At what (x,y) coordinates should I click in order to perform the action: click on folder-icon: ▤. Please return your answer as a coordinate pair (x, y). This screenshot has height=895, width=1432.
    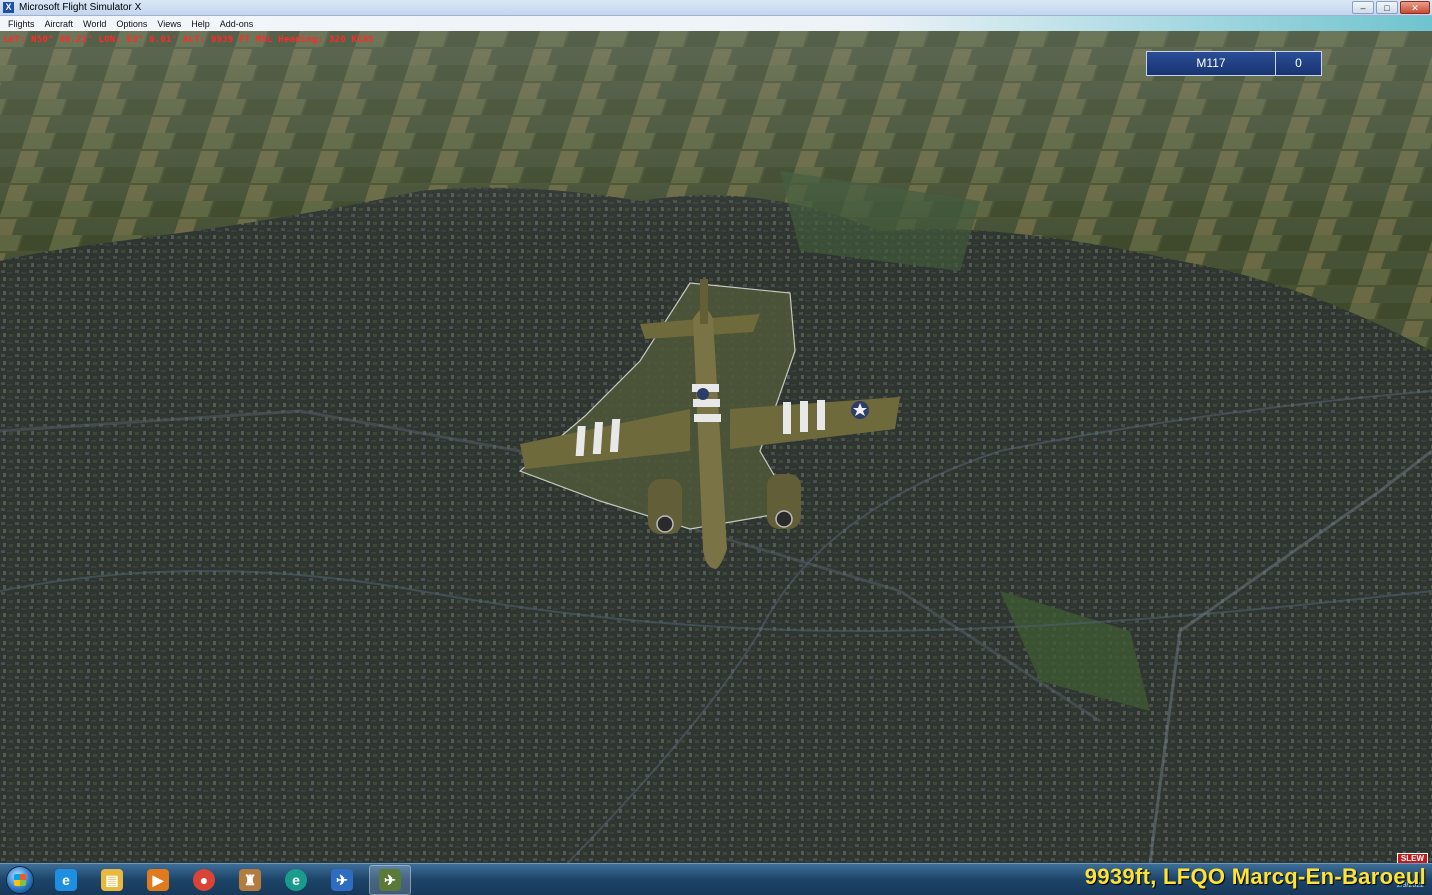
    Looking at the image, I should click on (112, 880).